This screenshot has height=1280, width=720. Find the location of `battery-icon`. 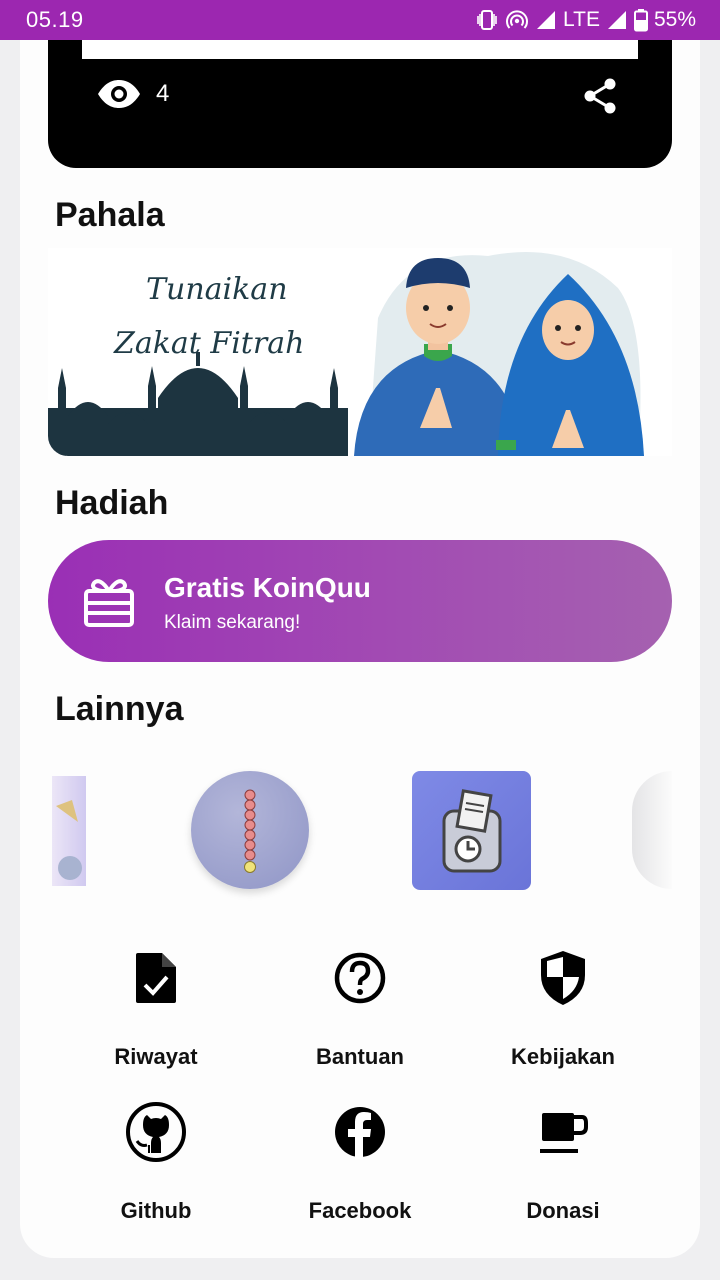

battery-icon is located at coordinates (640, 20).